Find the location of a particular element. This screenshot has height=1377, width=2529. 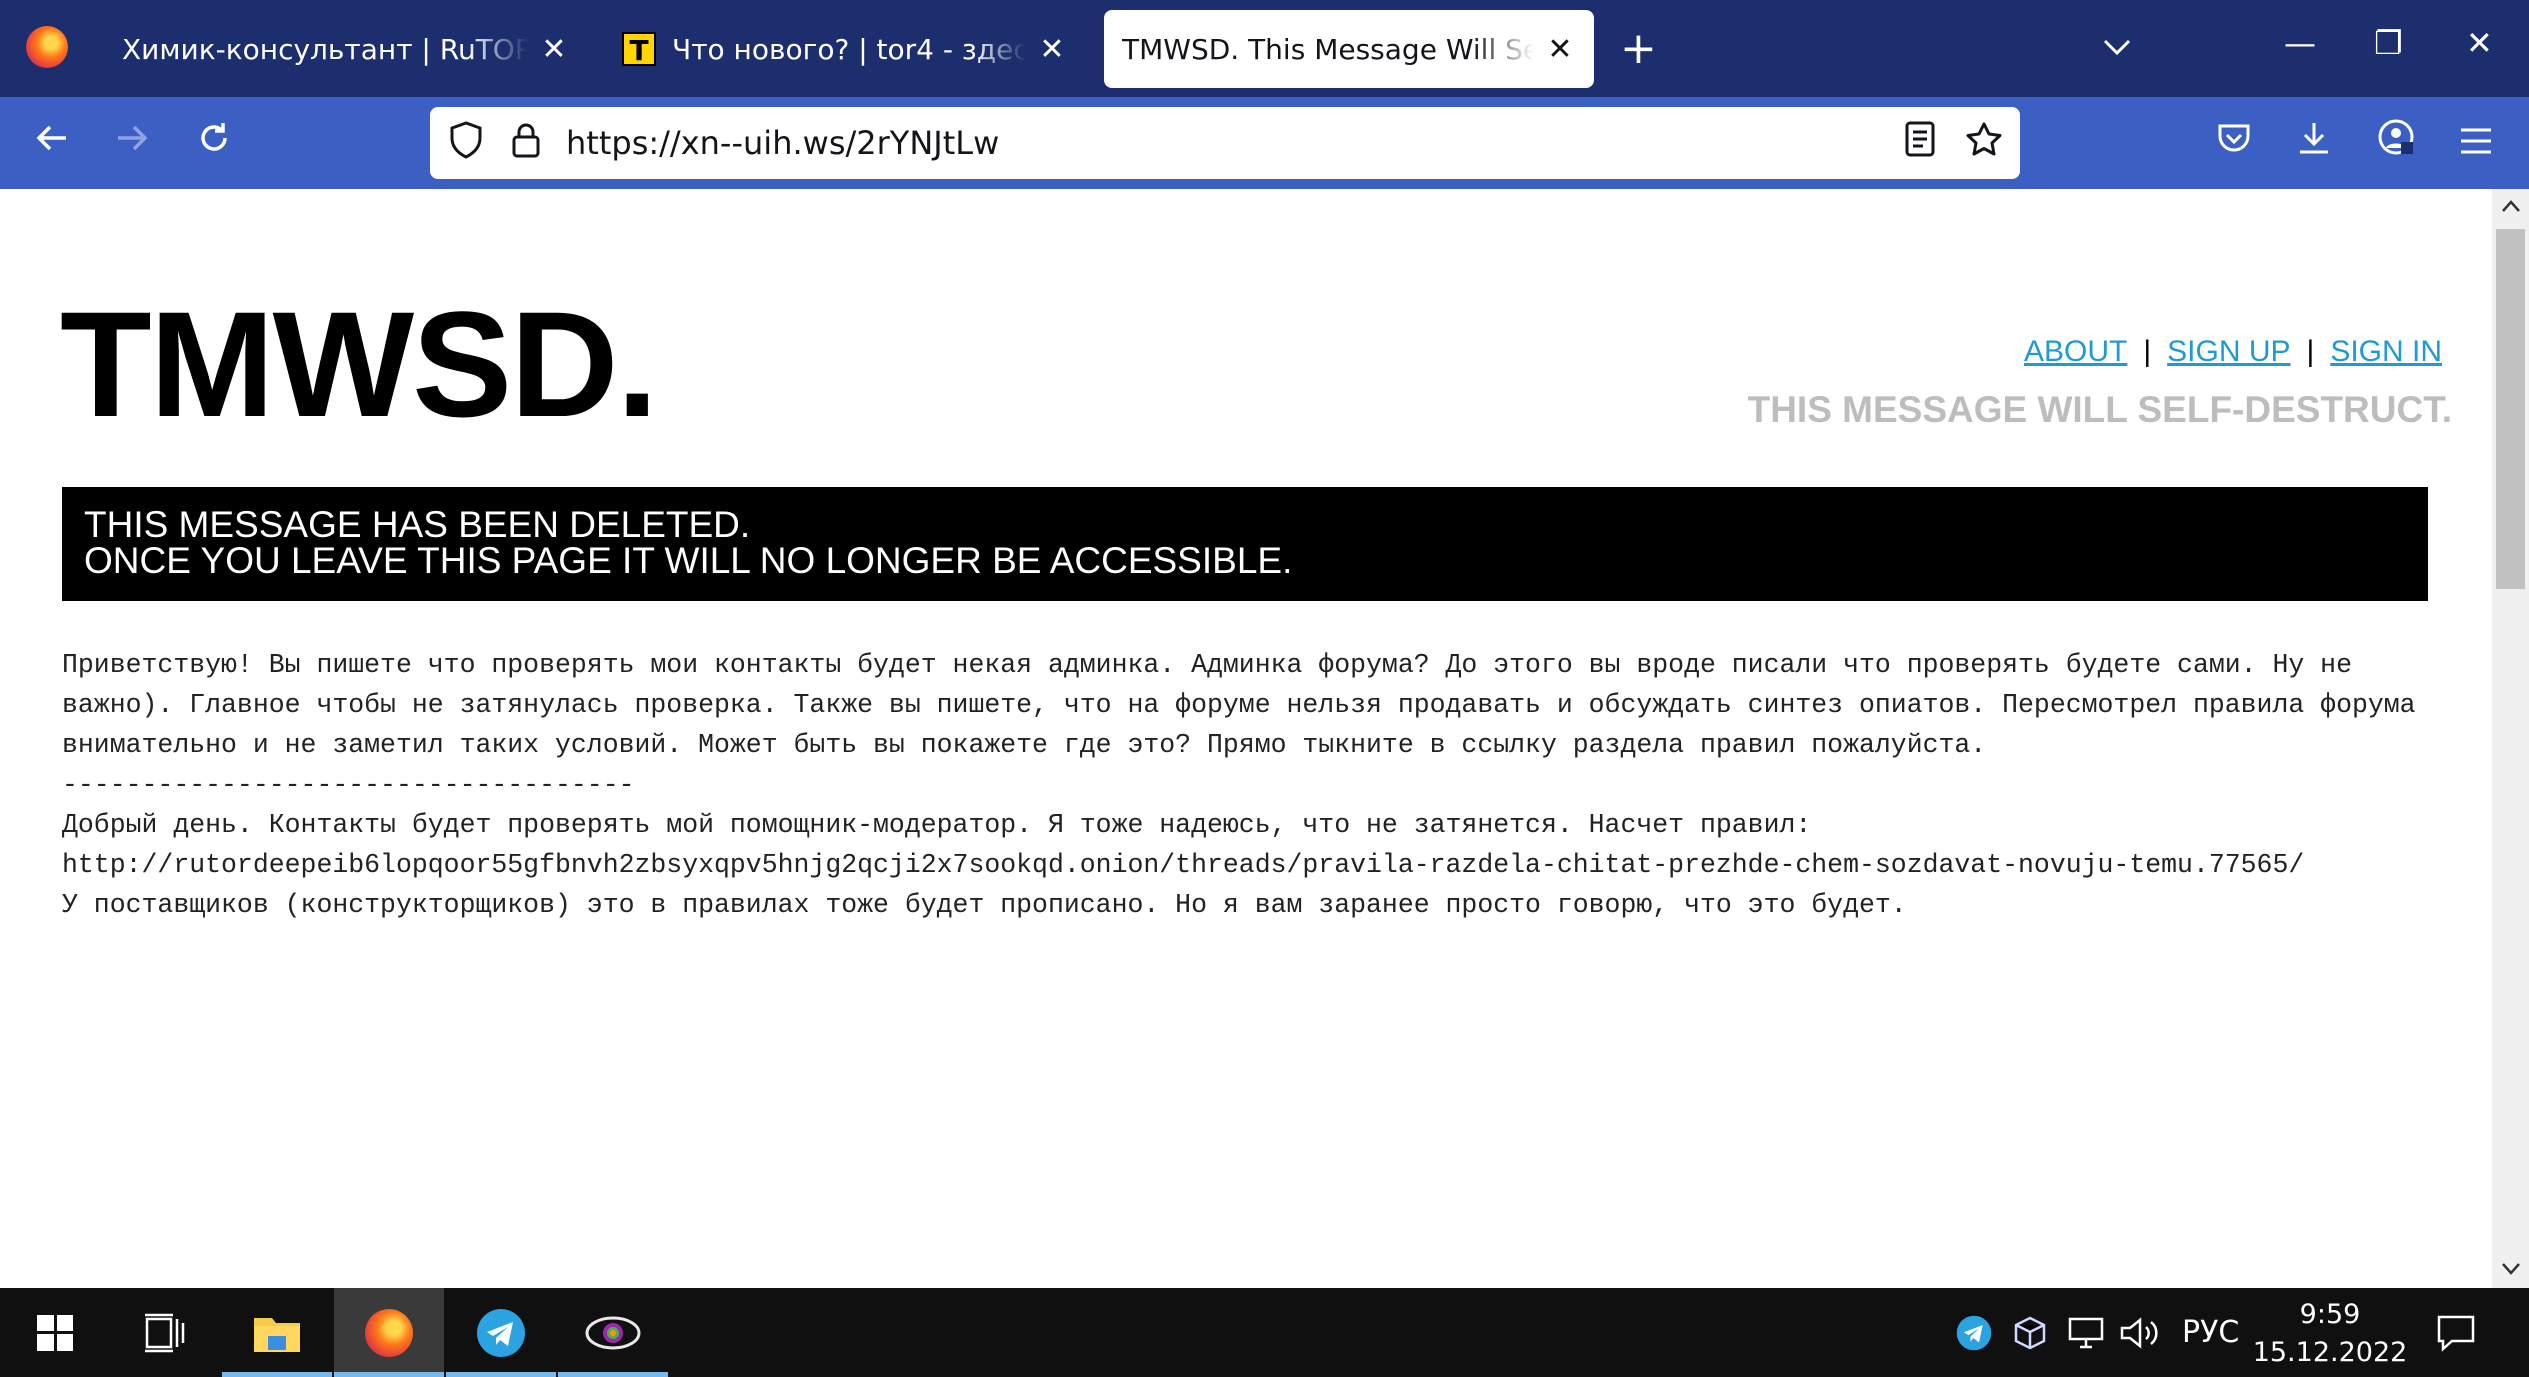

start-button is located at coordinates (55, 1332).